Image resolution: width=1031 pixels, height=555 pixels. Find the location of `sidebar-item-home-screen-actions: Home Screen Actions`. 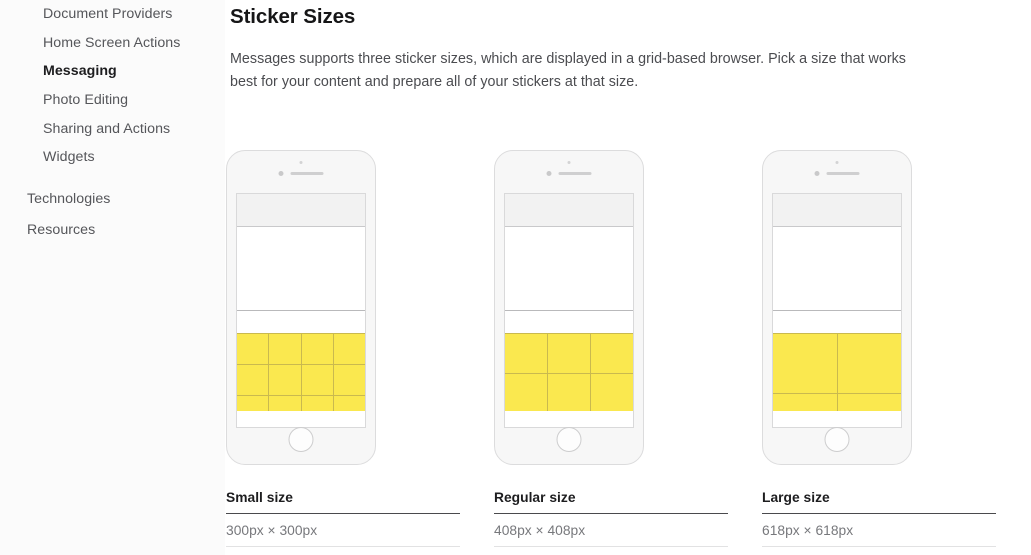

sidebar-item-home-screen-actions: Home Screen Actions is located at coordinates (112, 43).